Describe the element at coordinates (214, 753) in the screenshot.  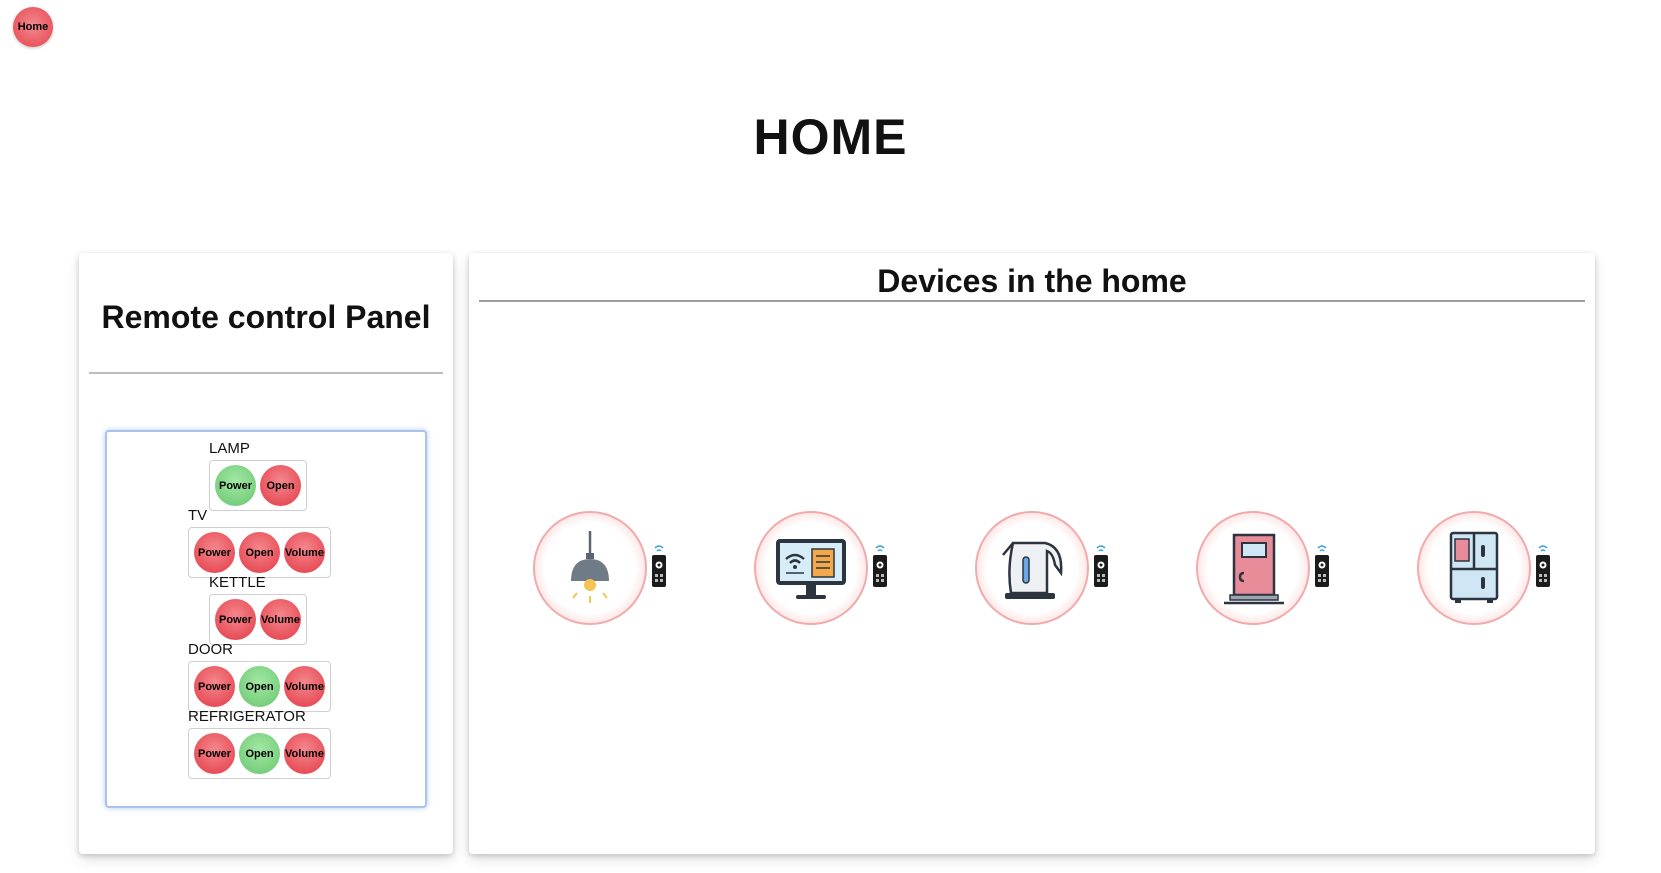
I see `refrigerator-power-button: Power` at that location.